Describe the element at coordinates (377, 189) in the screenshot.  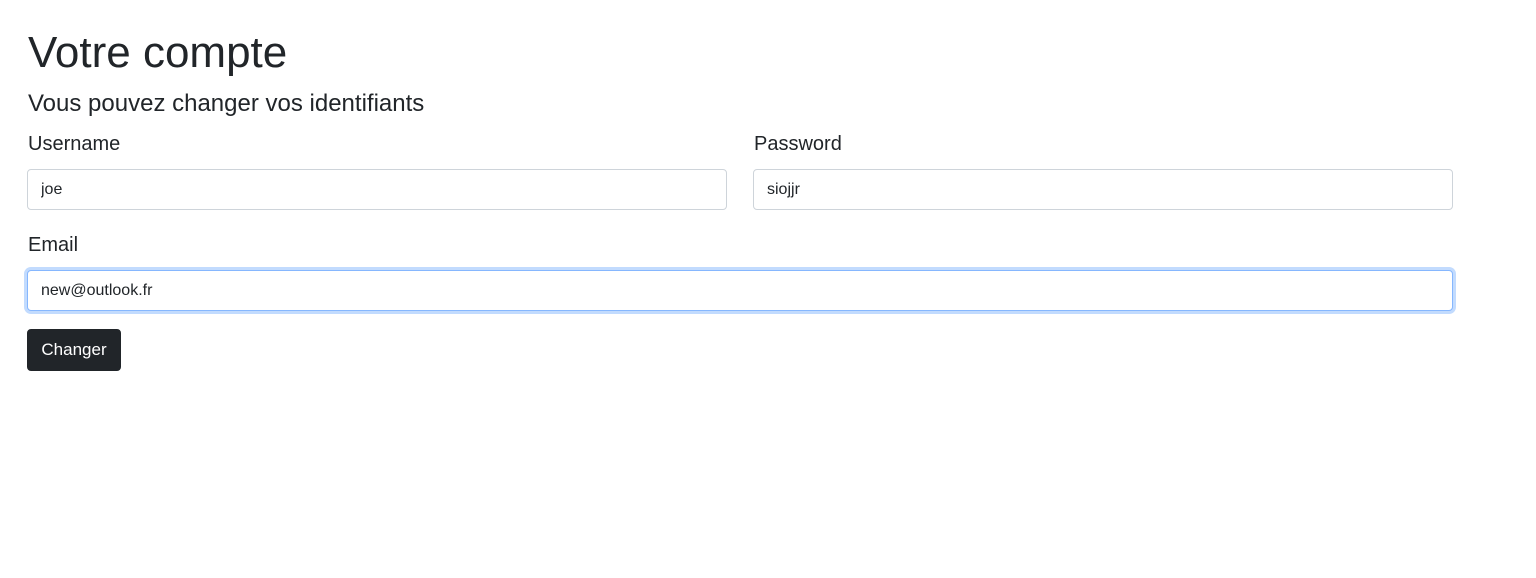
I see `username-field` at that location.